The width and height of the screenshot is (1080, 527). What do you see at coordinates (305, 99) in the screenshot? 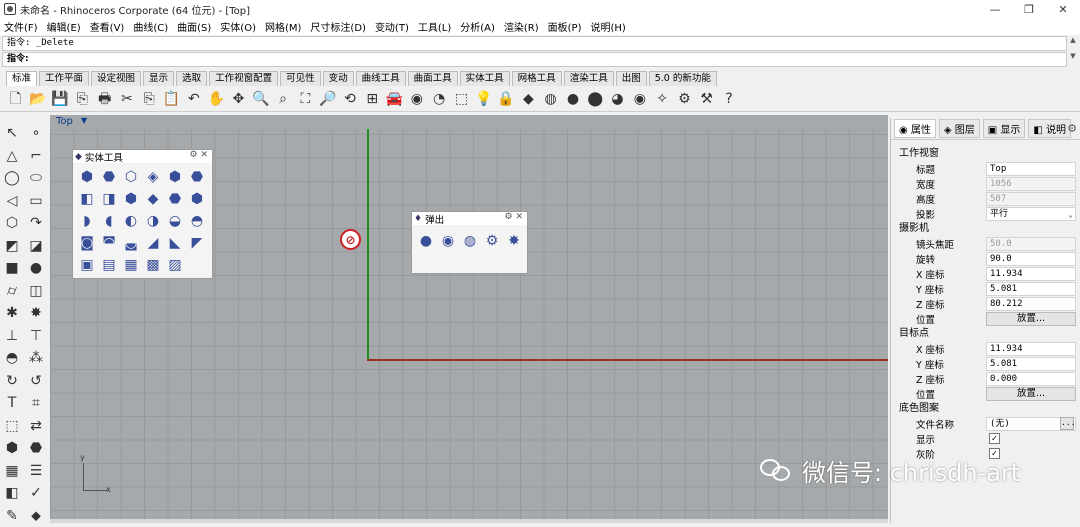
I see `zoom-extents-icon: ⛶` at bounding box center [305, 99].